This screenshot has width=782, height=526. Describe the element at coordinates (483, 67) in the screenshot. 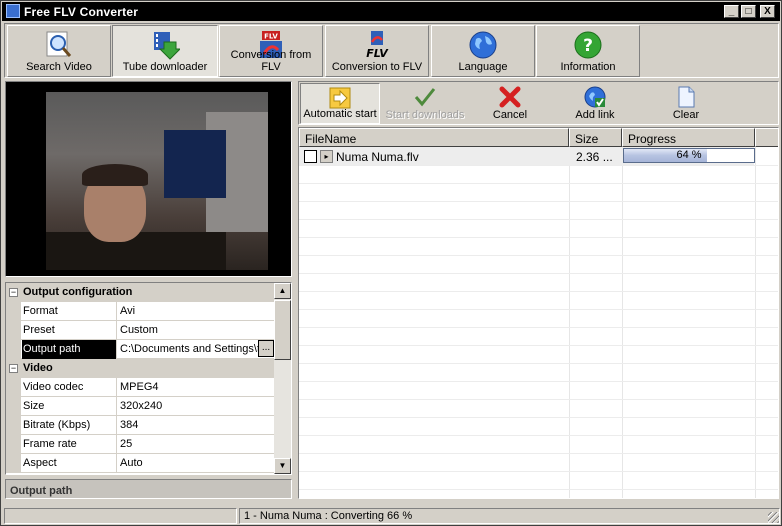

I see `toolbar-label: Language` at that location.